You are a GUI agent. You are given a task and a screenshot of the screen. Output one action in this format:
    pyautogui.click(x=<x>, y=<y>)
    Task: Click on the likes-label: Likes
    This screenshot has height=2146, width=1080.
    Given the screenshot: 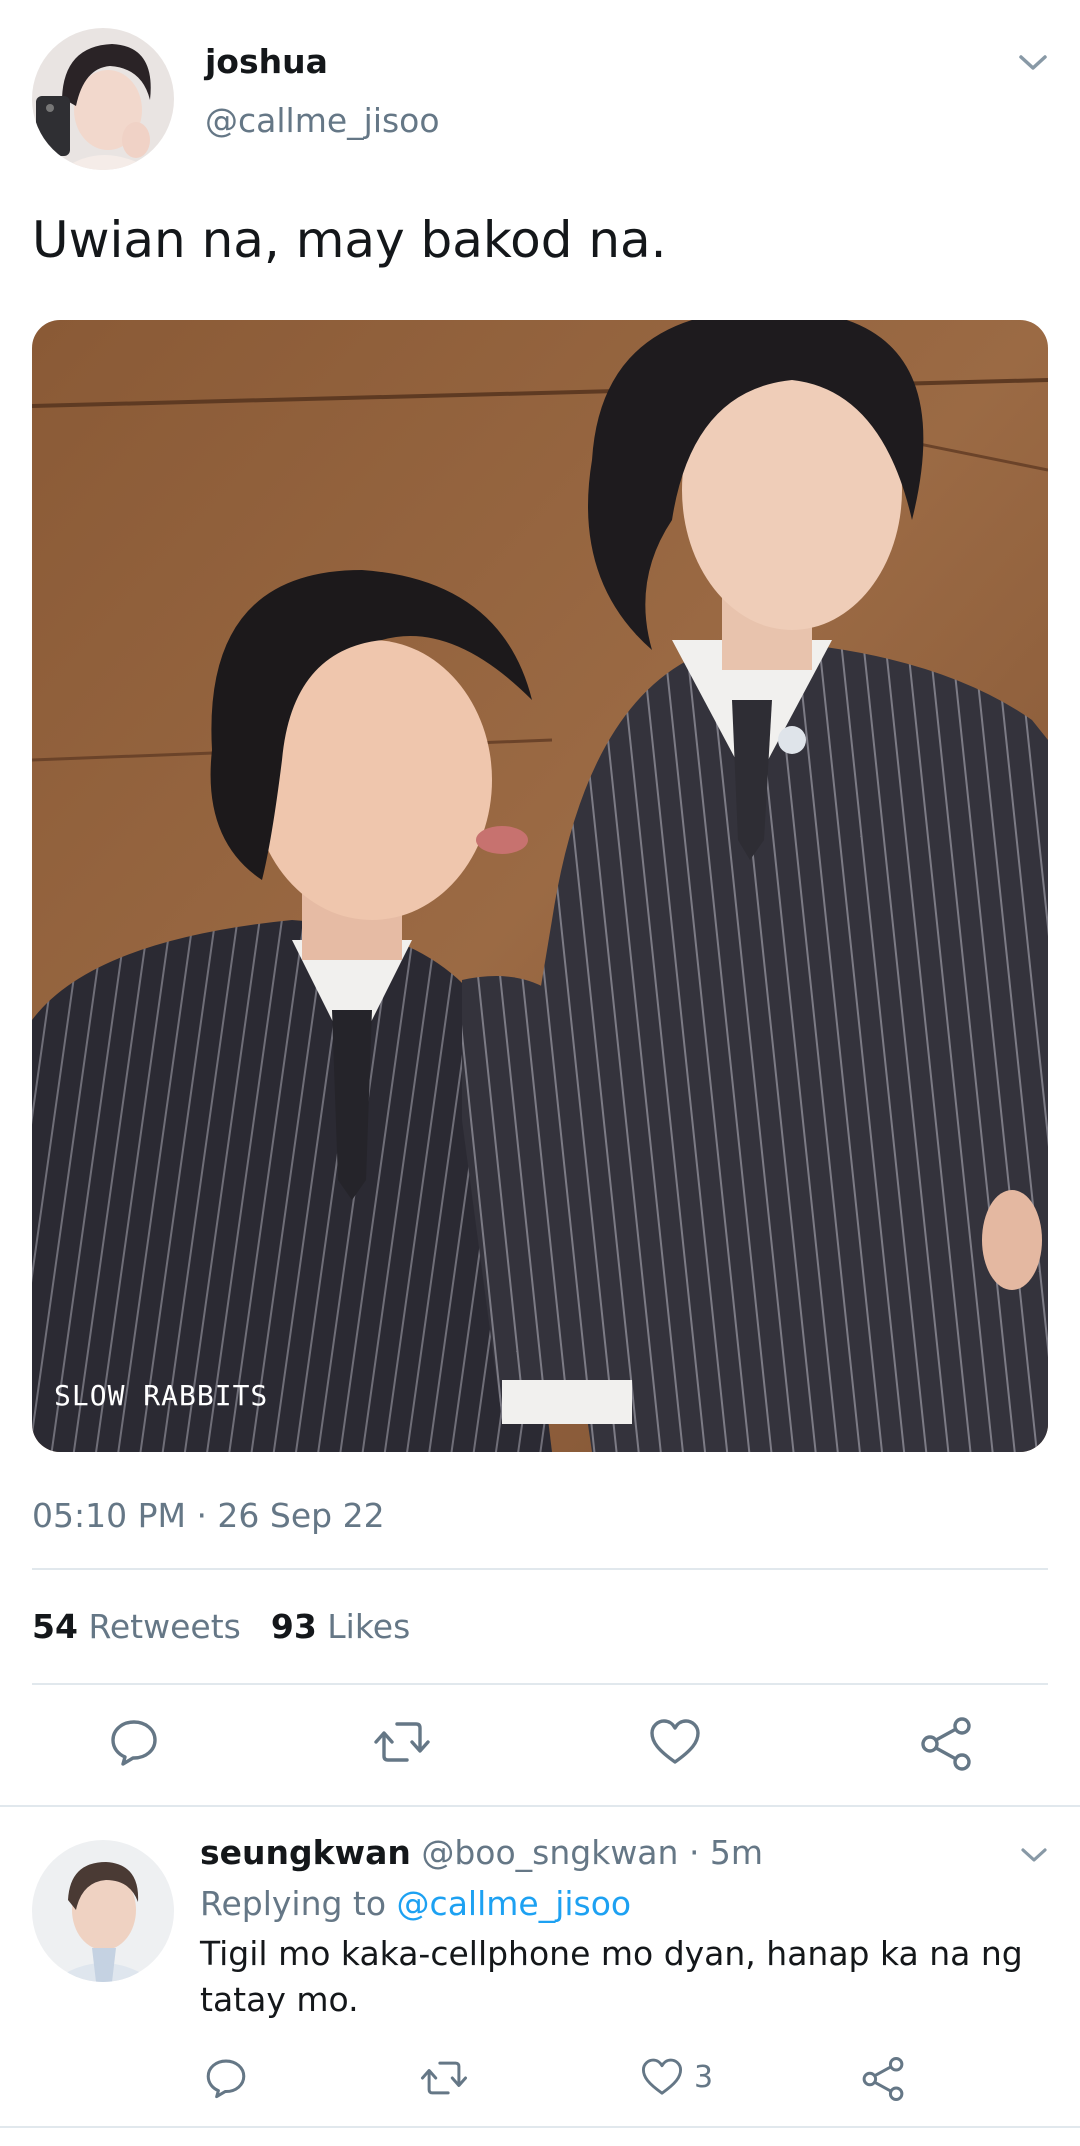 What is the action you would take?
    pyautogui.click(x=369, y=1626)
    